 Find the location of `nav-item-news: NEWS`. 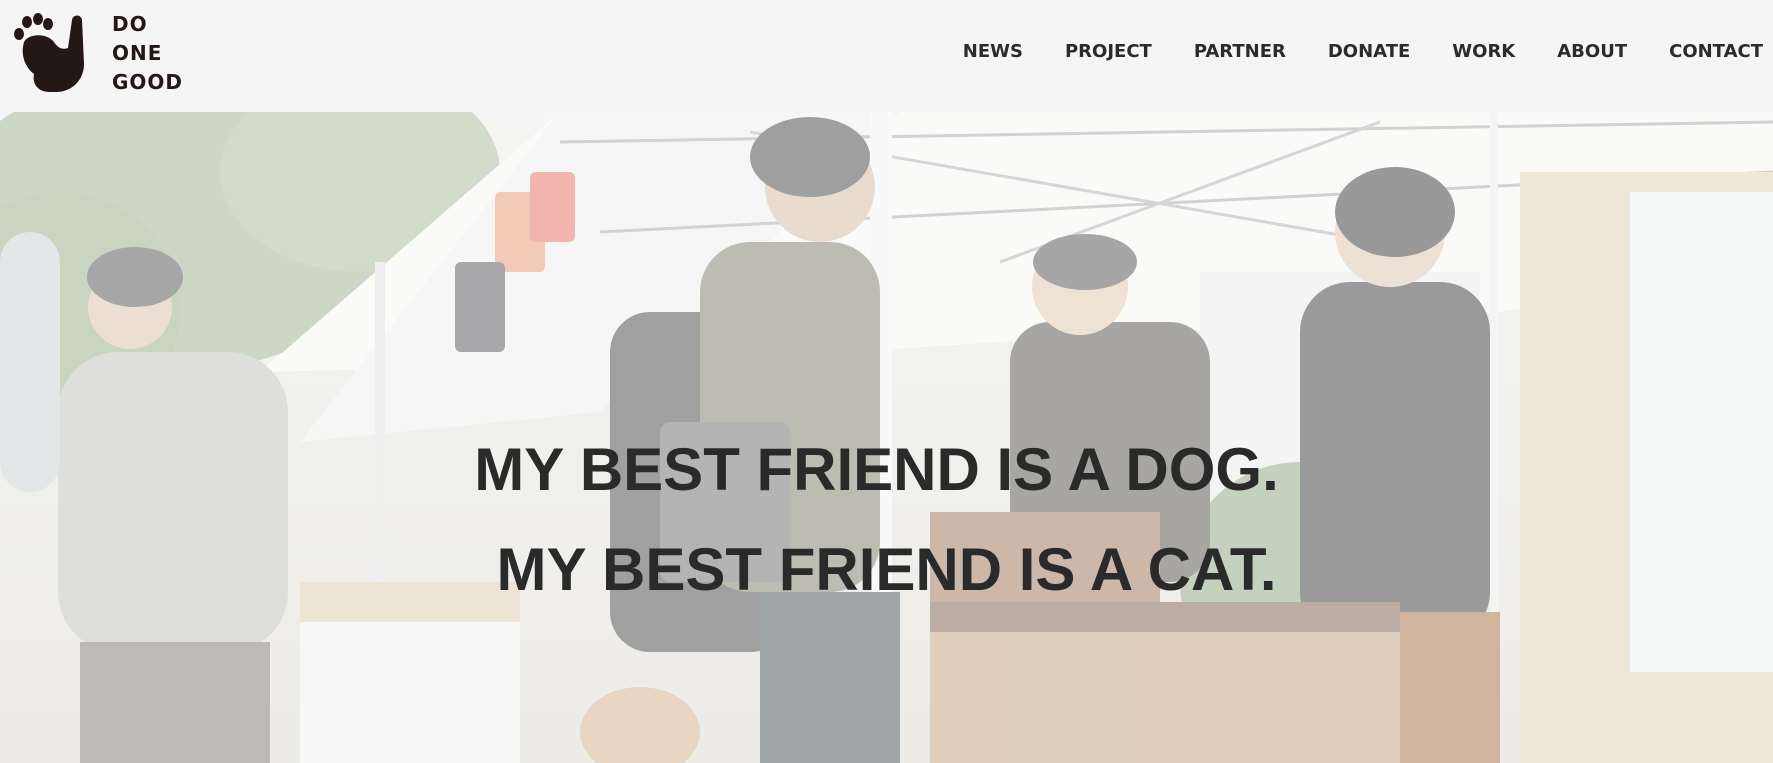

nav-item-news: NEWS is located at coordinates (993, 52).